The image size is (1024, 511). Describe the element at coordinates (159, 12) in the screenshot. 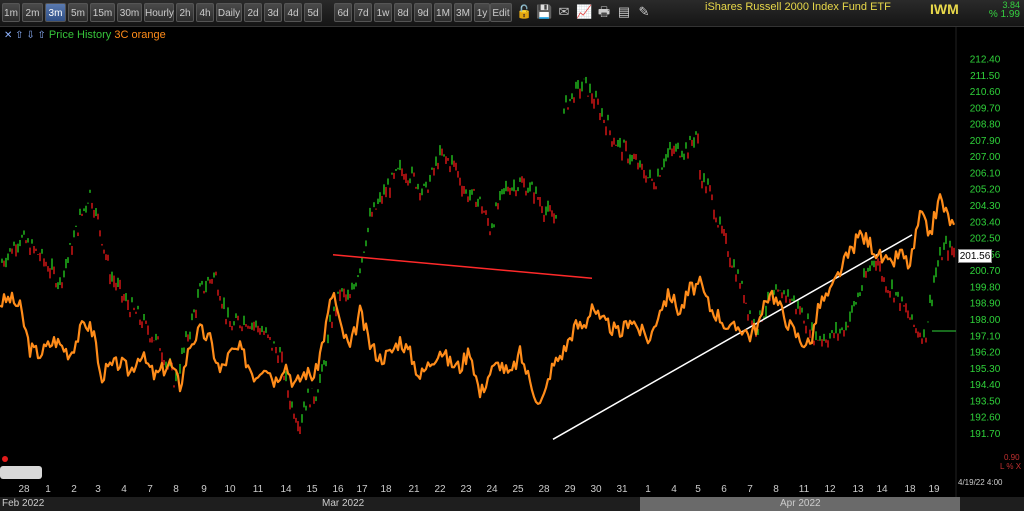

I see `timeframe-button-hourly: Hourly` at that location.